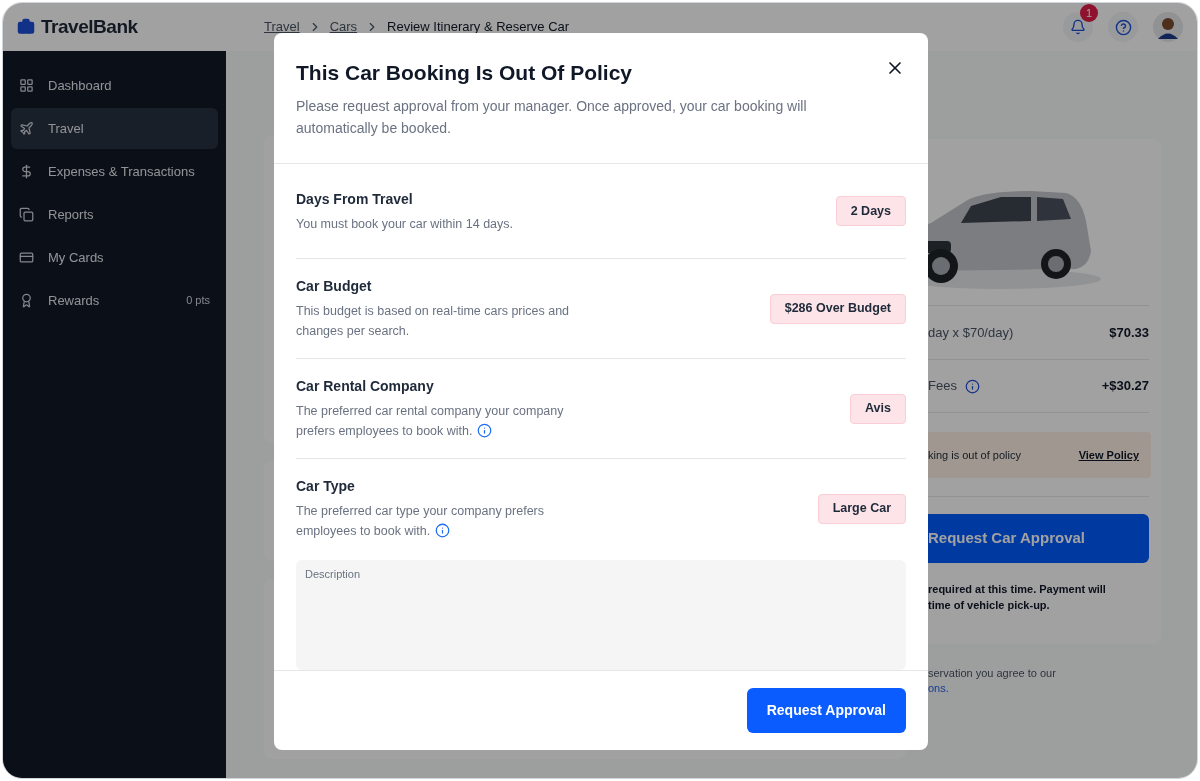 This screenshot has width=1200, height=781. What do you see at coordinates (992, 673) in the screenshot?
I see `terms-text: servation you agree to our` at bounding box center [992, 673].